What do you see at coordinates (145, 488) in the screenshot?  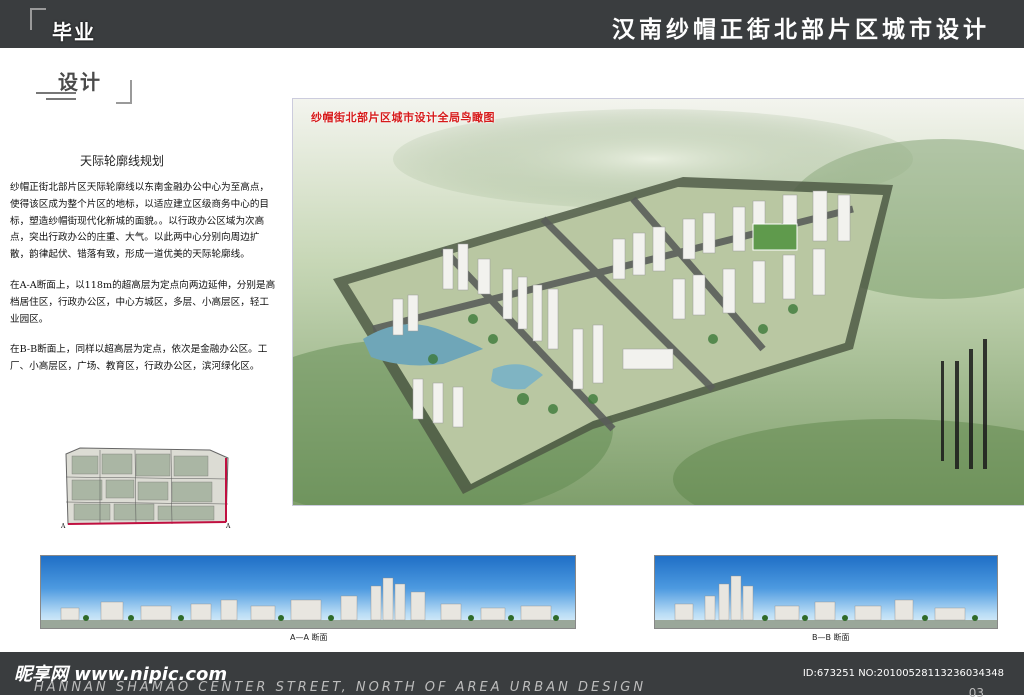 I see `site-plan-map: A A` at bounding box center [145, 488].